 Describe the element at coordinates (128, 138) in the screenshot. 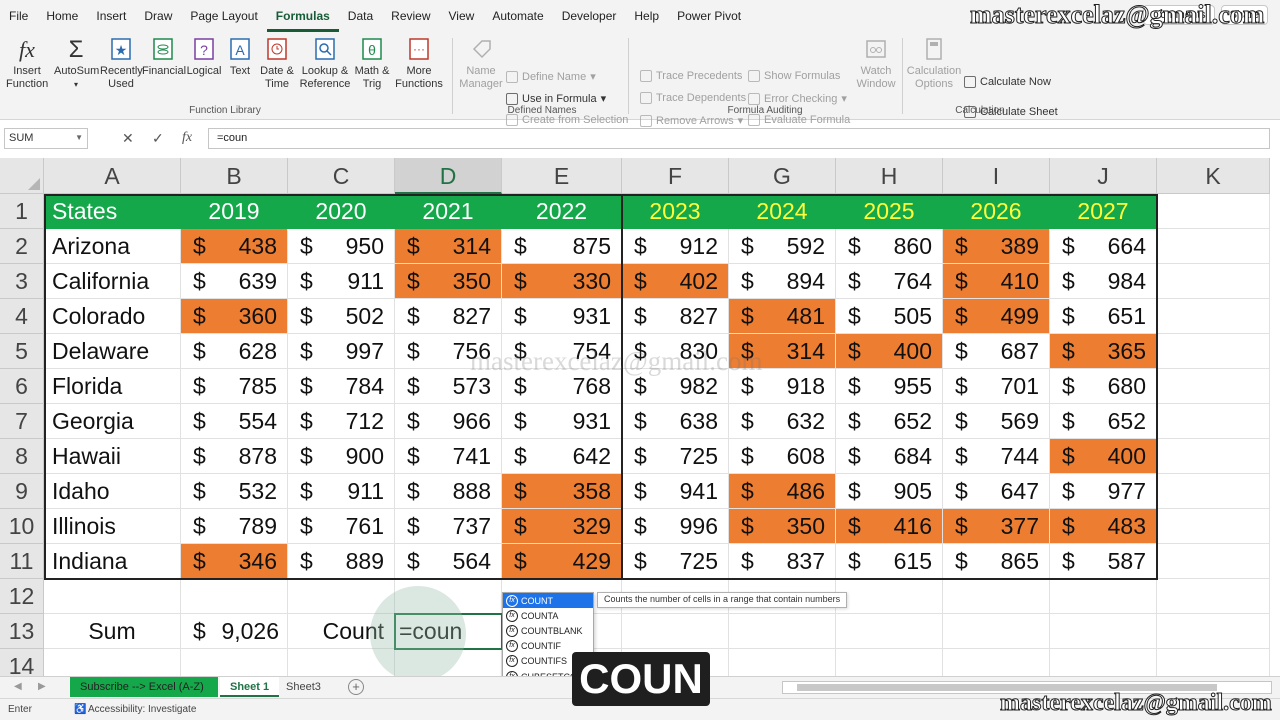

I see `cancel-icon: ✕` at that location.